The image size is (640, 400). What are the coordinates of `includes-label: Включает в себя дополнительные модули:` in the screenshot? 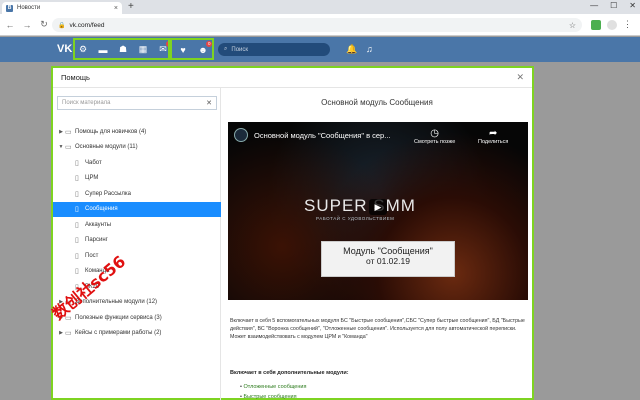 It's located at (289, 373).